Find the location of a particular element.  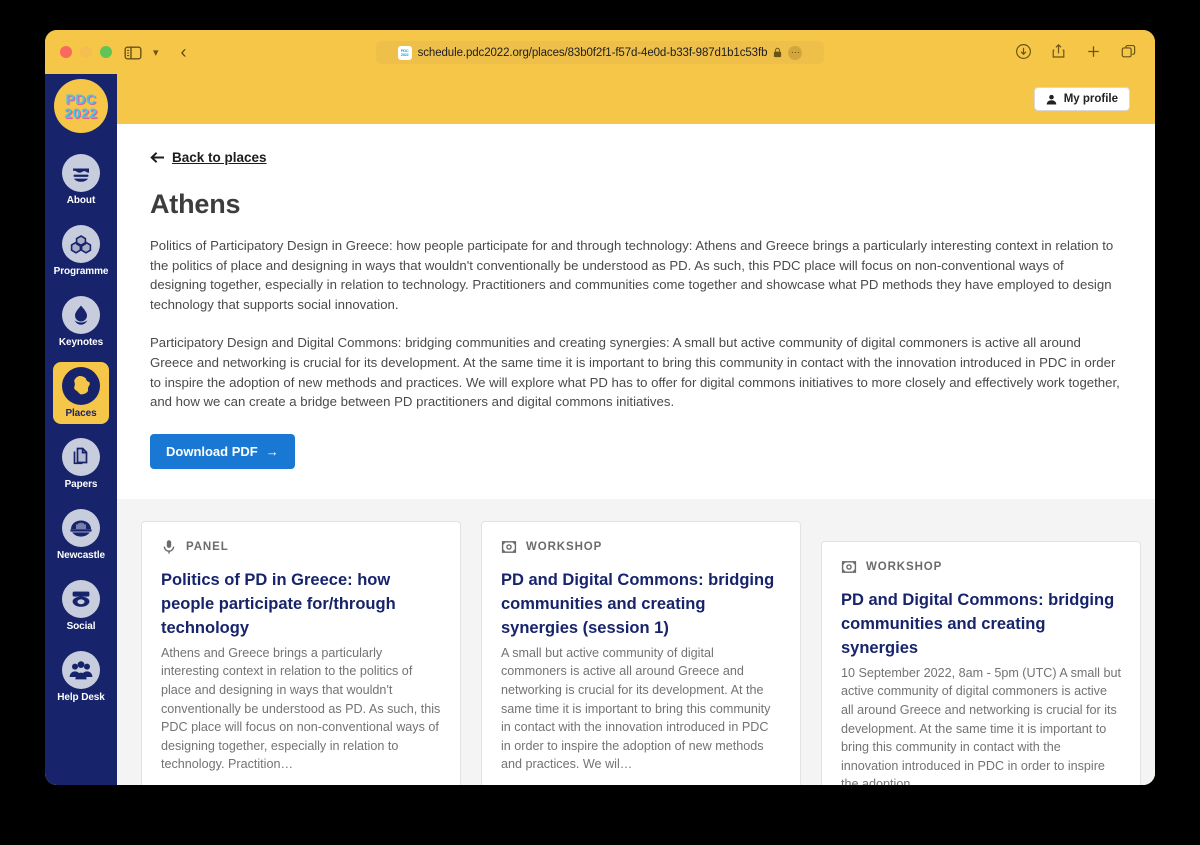

microphone-icon is located at coordinates (169, 547).